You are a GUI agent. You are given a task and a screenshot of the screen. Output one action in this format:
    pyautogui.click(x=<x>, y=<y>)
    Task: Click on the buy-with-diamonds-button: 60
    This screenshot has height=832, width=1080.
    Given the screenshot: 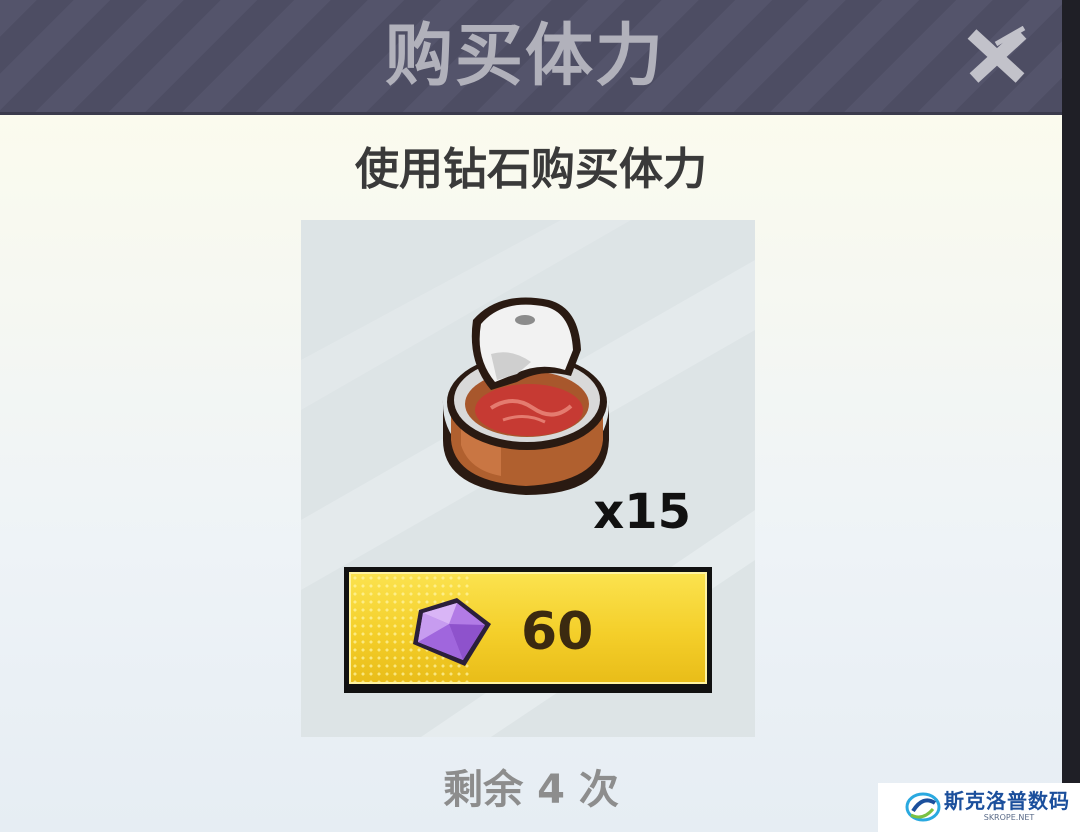 What is the action you would take?
    pyautogui.click(x=528, y=630)
    